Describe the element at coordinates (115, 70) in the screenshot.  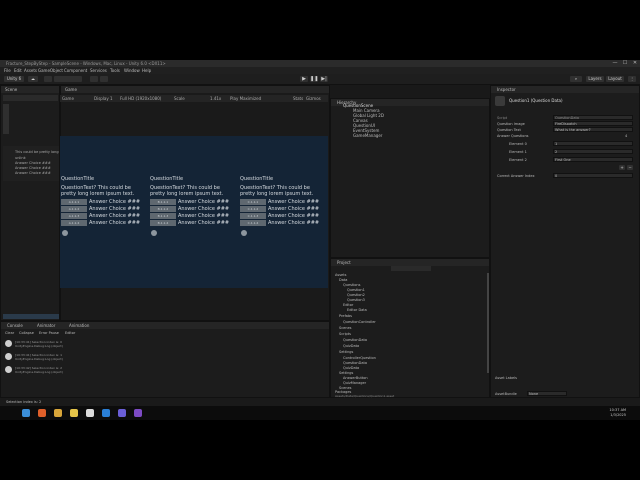
I see `menu-tools: Tools` at that location.